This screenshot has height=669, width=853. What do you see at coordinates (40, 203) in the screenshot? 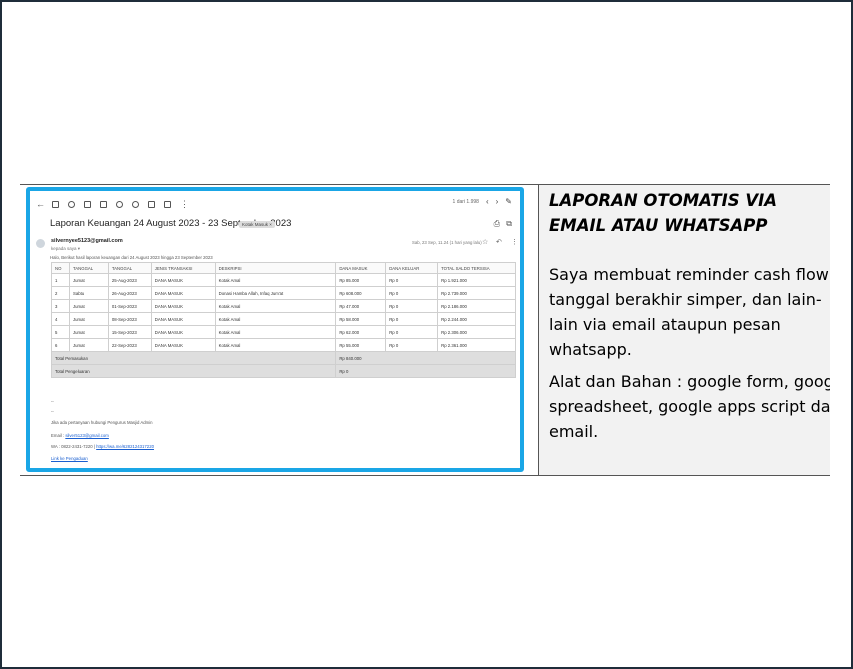
I see `back-icon: ←` at bounding box center [40, 203].